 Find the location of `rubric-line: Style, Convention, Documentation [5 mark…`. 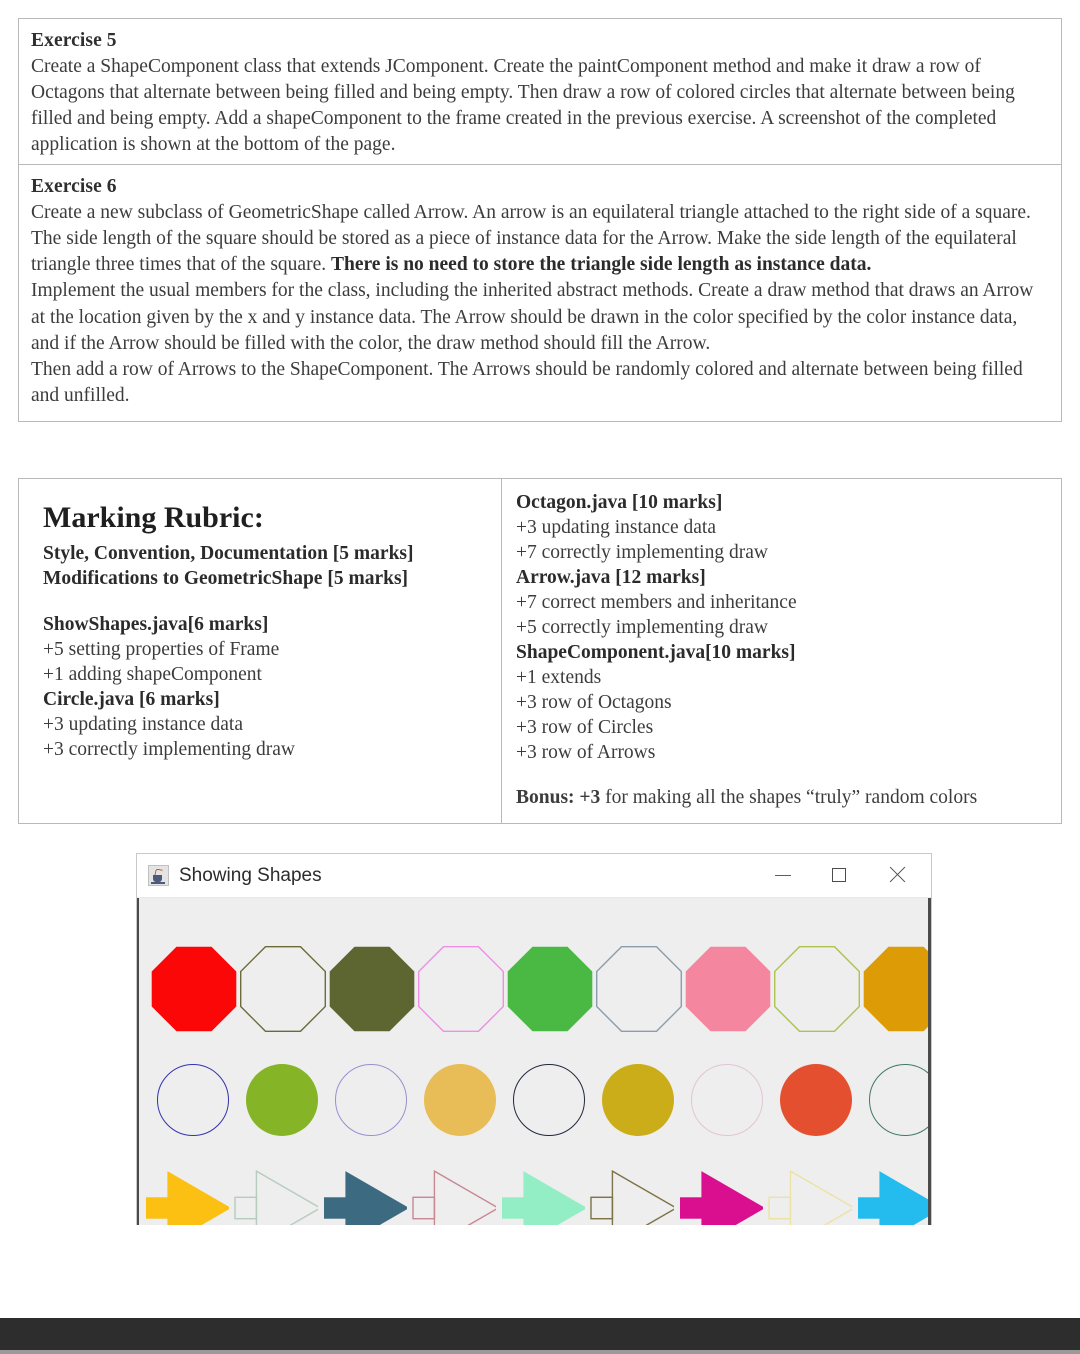

rubric-line: Style, Convention, Documentation [5 mark… is located at coordinates (228, 553).